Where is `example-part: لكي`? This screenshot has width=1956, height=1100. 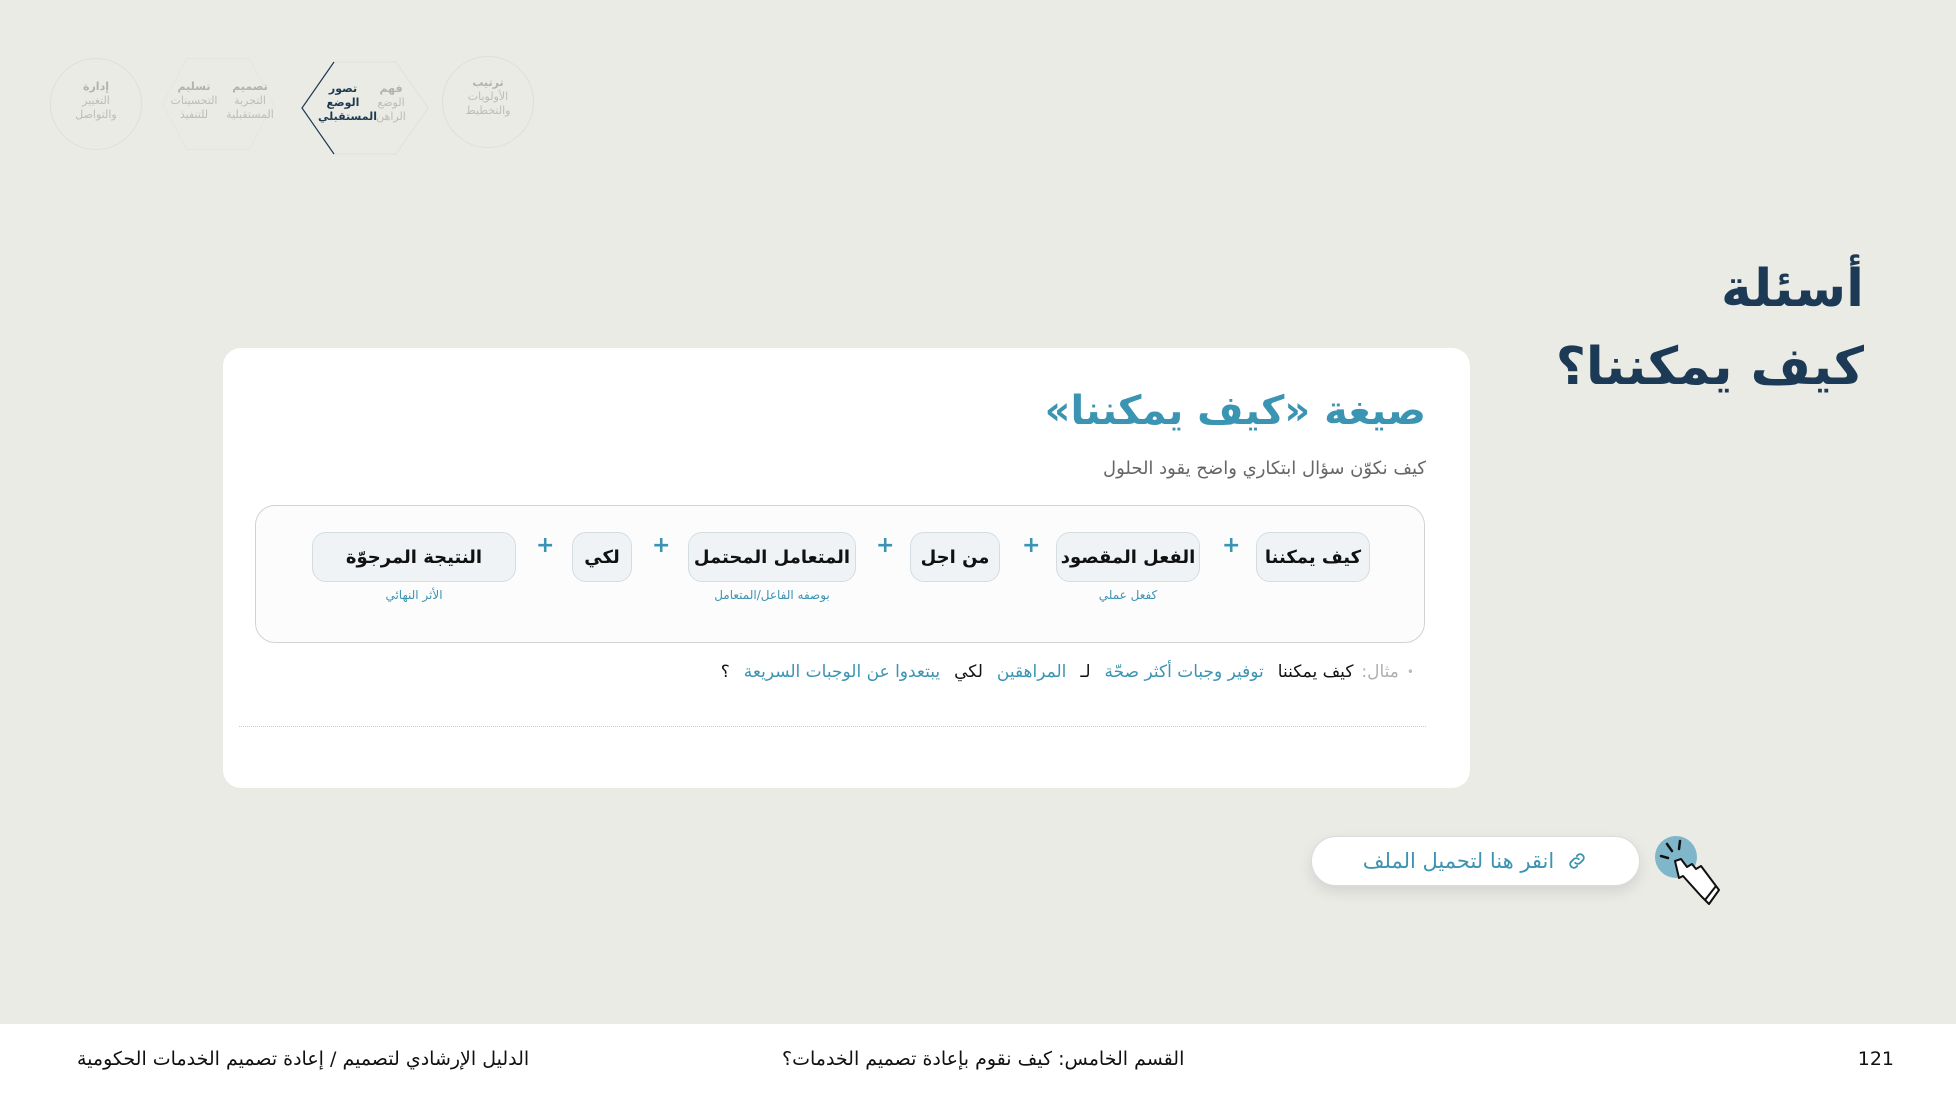
example-part: لكي is located at coordinates (968, 672).